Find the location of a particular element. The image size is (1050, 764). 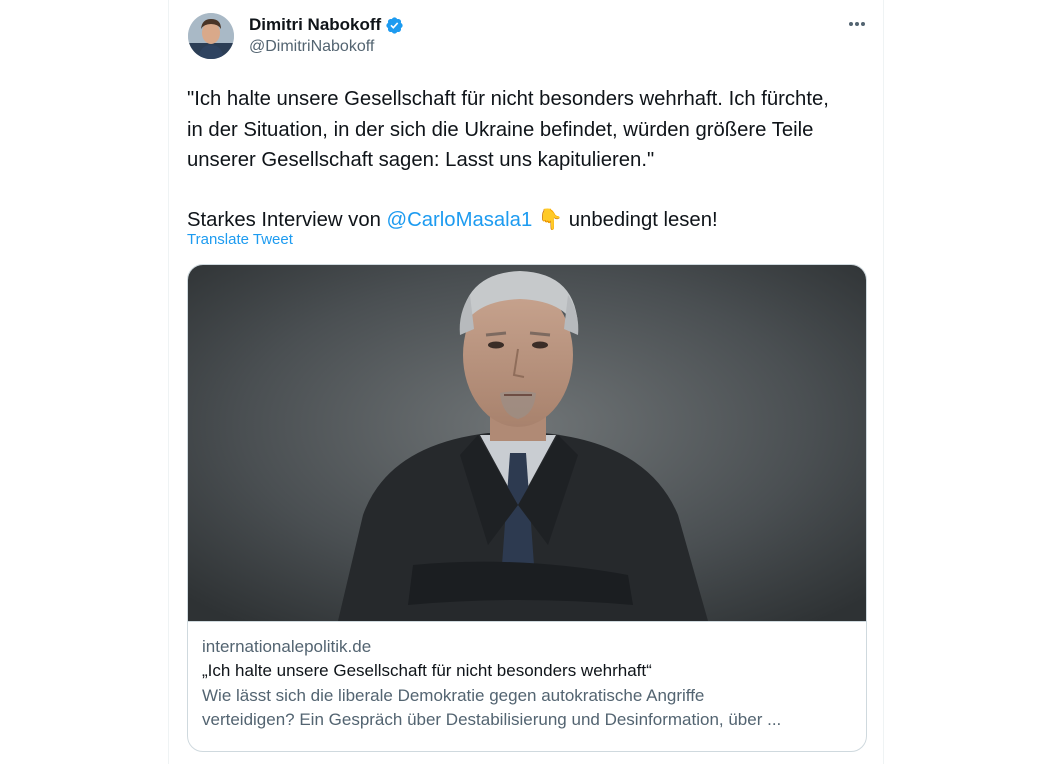

mention-link: @CarloMasala1 is located at coordinates (460, 220).